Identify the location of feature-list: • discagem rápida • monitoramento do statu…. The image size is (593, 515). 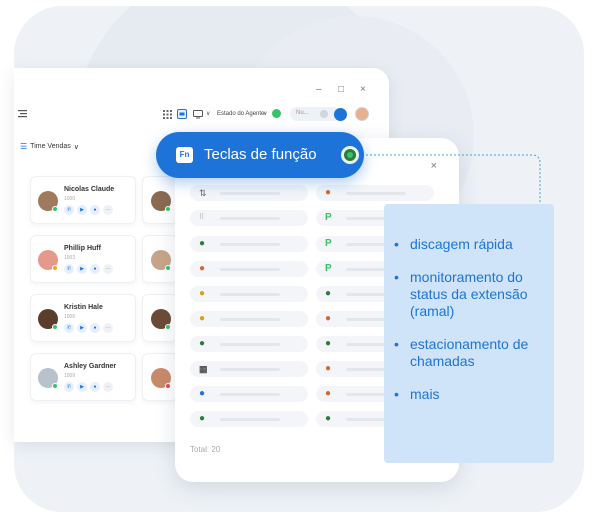
(471, 327).